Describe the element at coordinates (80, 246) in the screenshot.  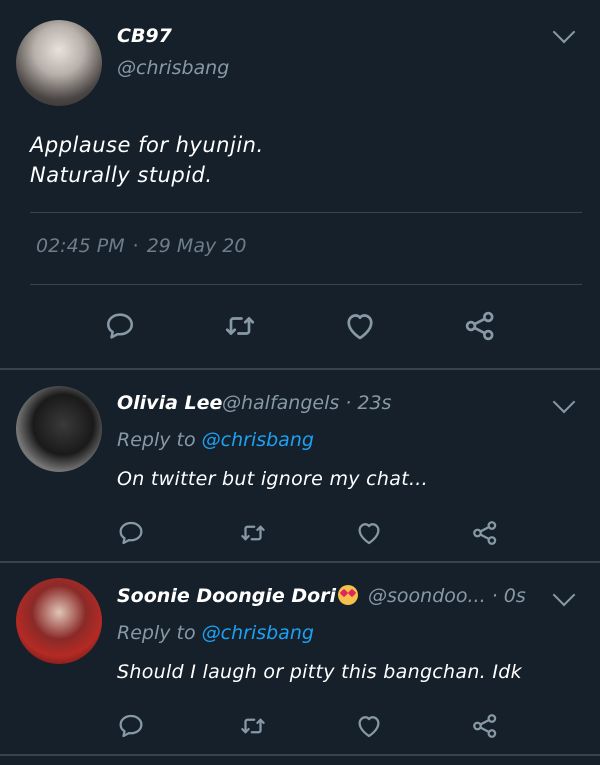
I see `tweet-time: 02:45 PM` at that location.